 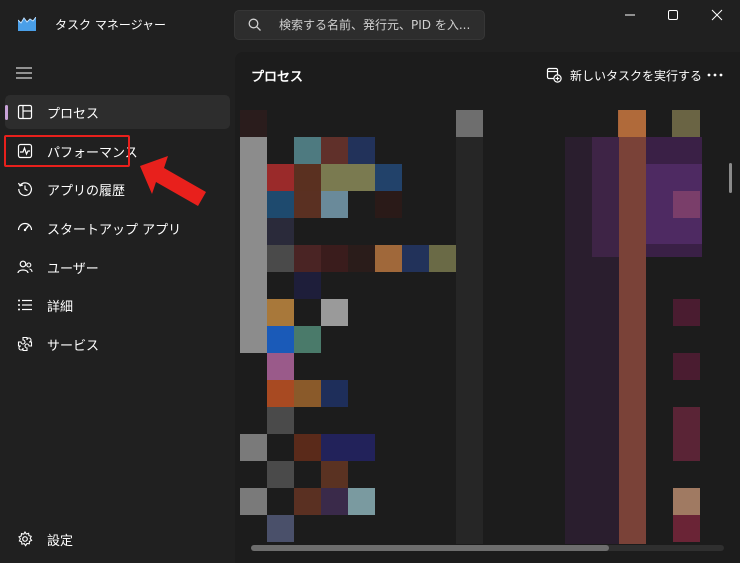 I want to click on sidebar-item-label: プロセス, so click(x=73, y=114).